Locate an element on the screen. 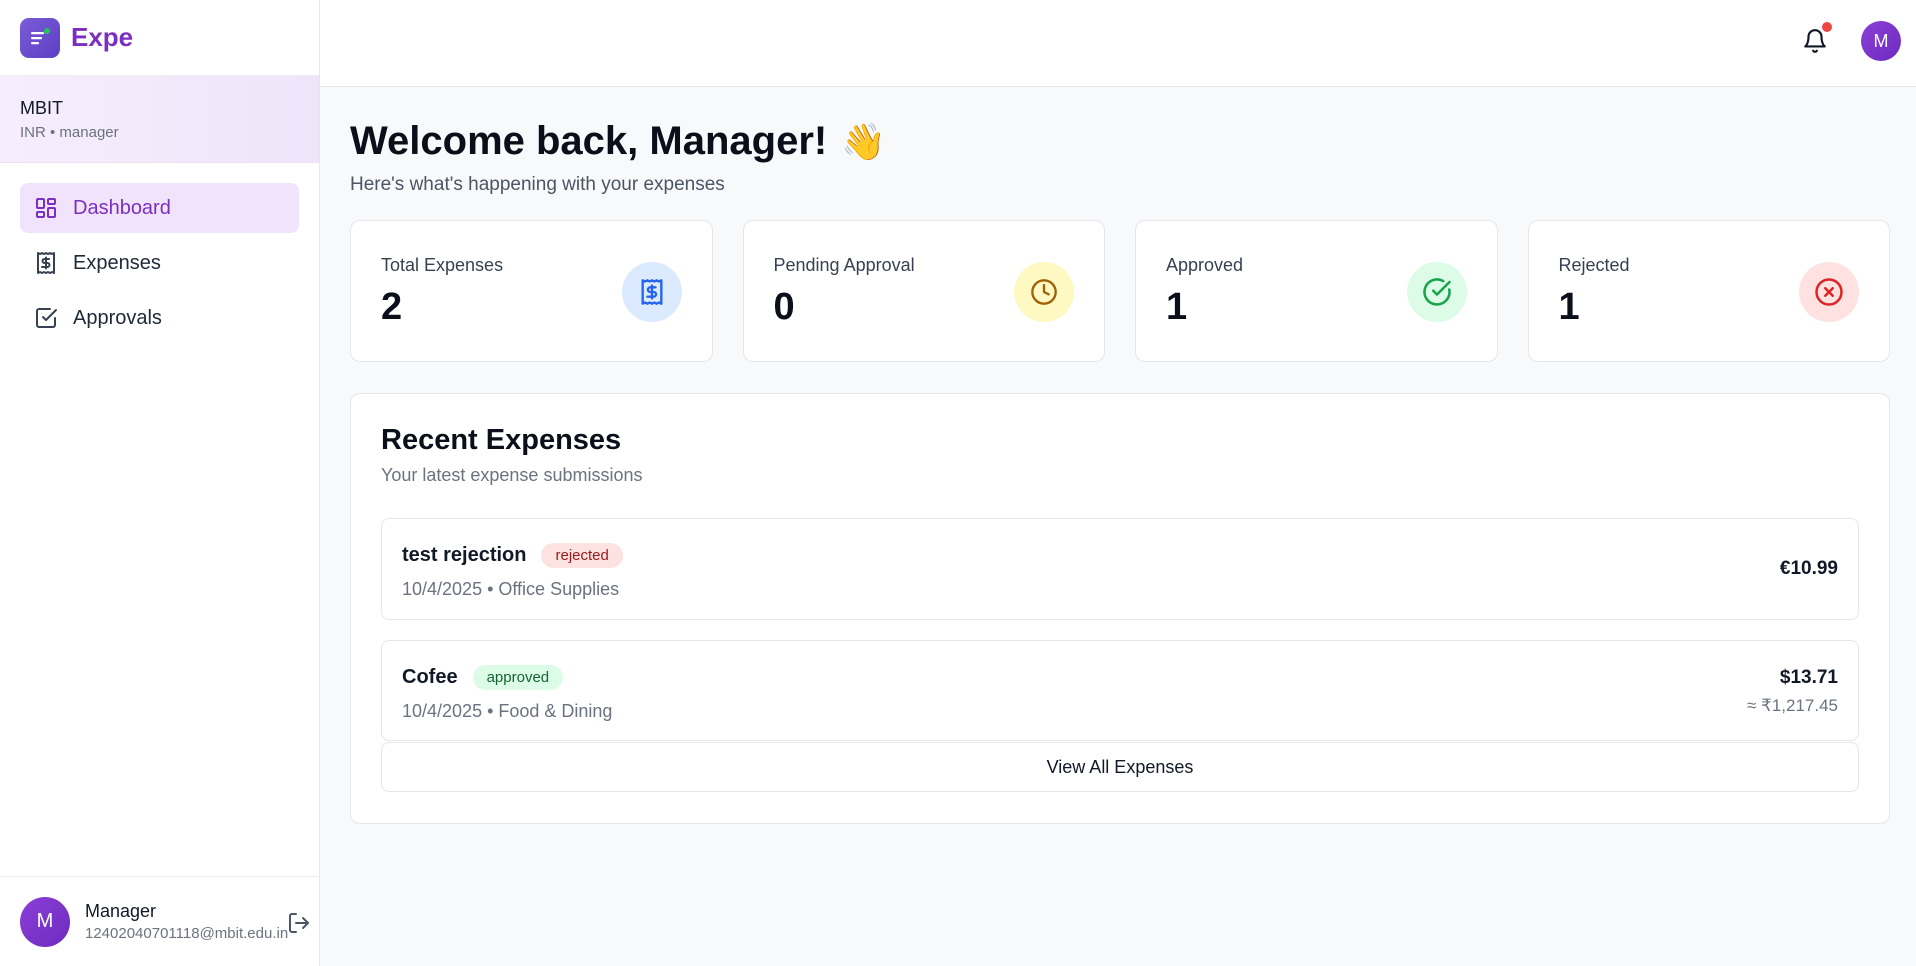  section-subtitle: Your latest expense submissions is located at coordinates (512, 475).